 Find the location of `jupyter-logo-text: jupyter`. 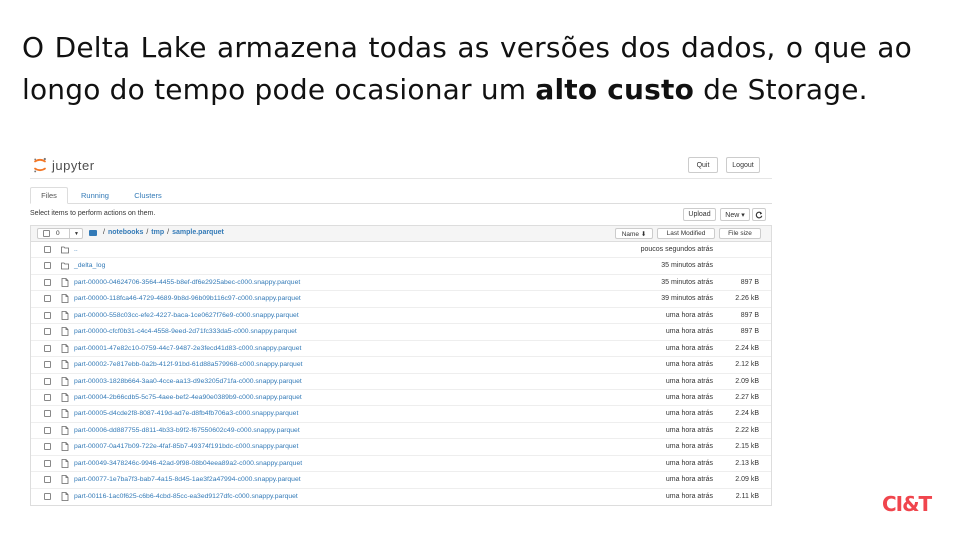

jupyter-logo-text: jupyter is located at coordinates (73, 165).